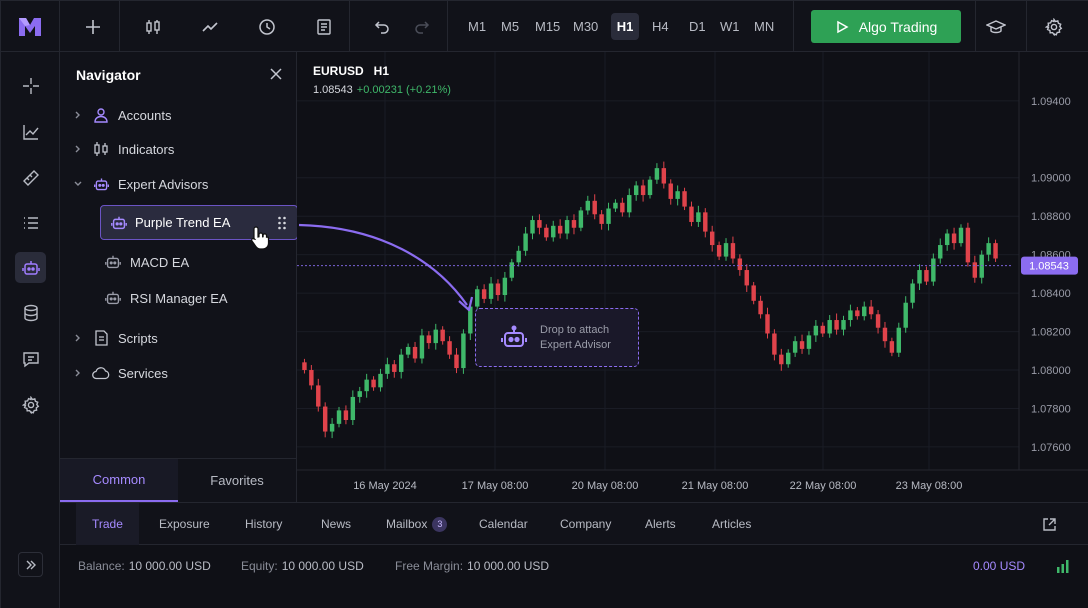 The height and width of the screenshot is (608, 1088). Describe the element at coordinates (153, 27) in the screenshot. I see `candlestick-icon` at that location.